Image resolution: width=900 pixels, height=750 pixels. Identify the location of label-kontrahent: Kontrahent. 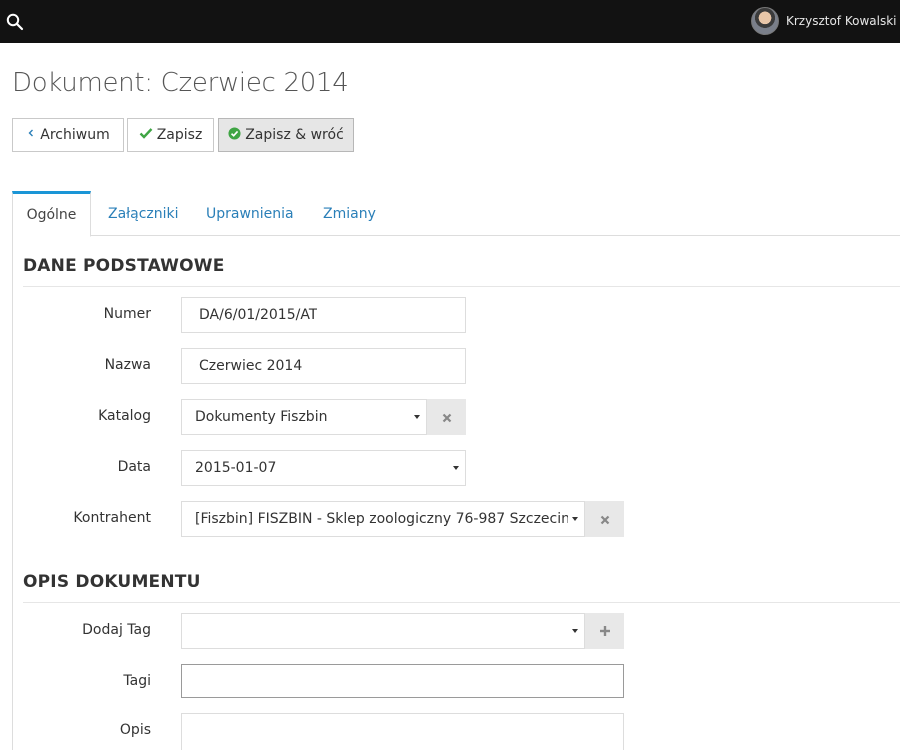
(112, 518).